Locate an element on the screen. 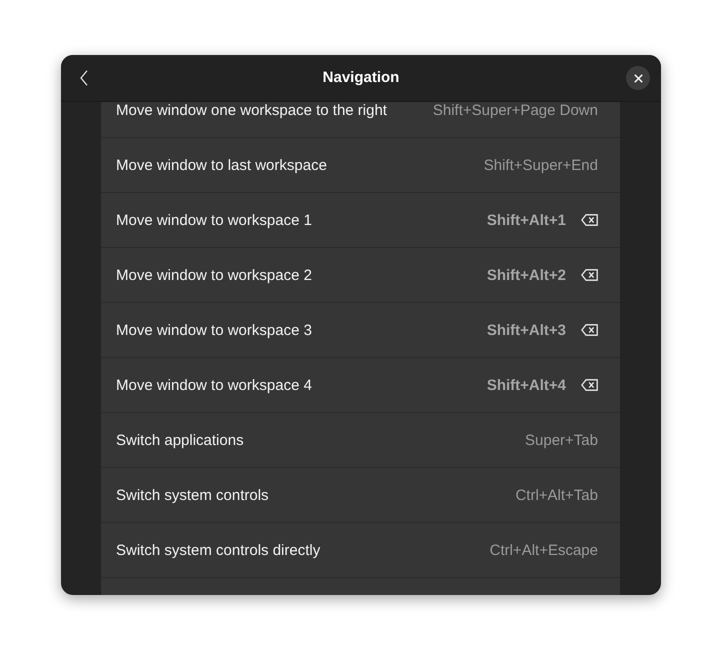  close-icon is located at coordinates (638, 78).